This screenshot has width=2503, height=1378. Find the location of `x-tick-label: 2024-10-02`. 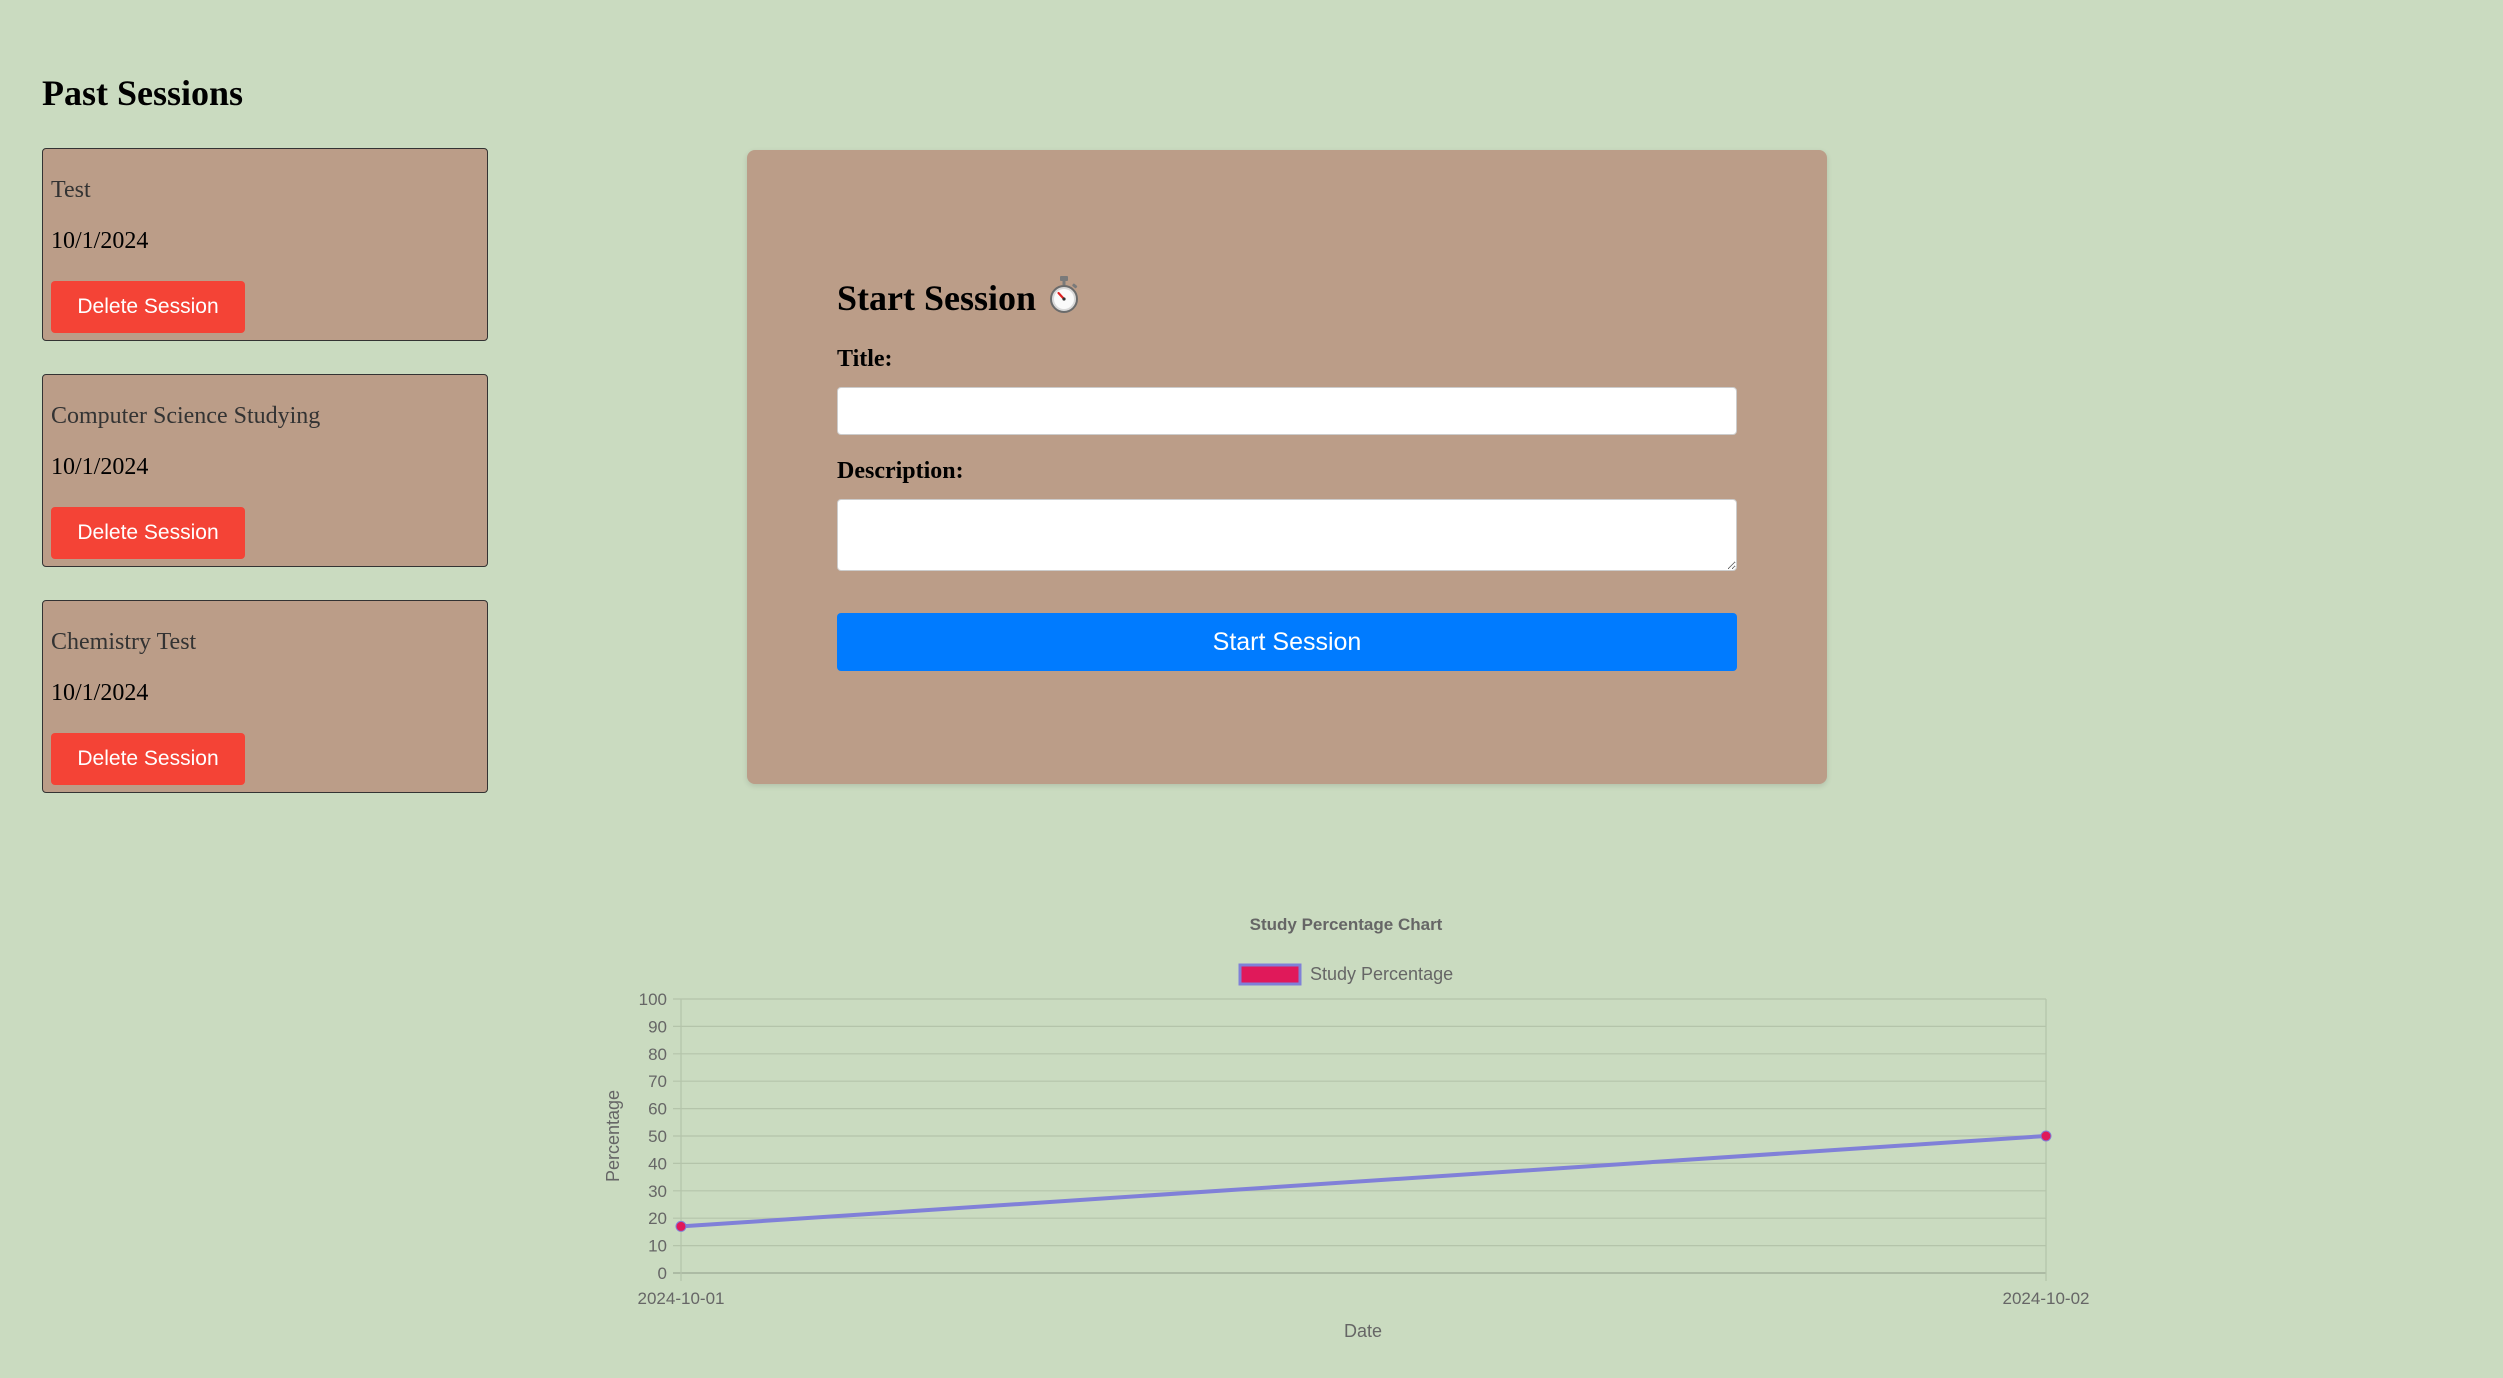

x-tick-label: 2024-10-02 is located at coordinates (2046, 1298).